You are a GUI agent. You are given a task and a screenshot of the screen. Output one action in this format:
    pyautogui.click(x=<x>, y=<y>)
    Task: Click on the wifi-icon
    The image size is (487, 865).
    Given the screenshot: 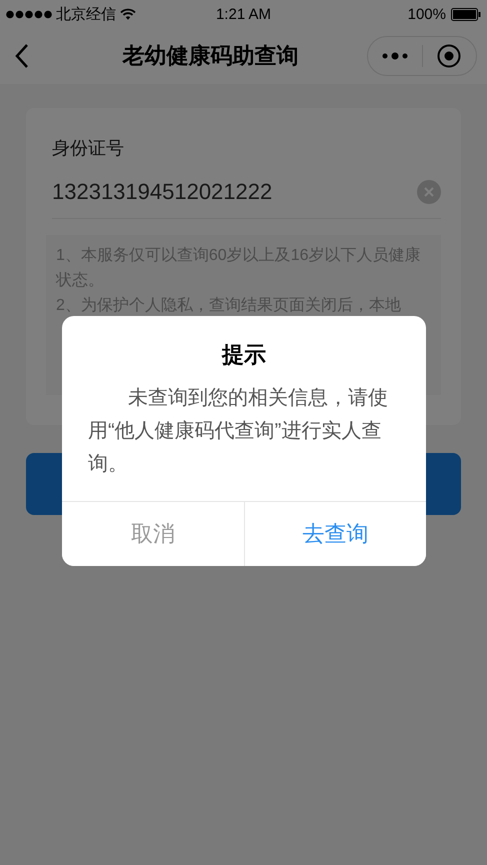 What is the action you would take?
    pyautogui.click(x=128, y=14)
    